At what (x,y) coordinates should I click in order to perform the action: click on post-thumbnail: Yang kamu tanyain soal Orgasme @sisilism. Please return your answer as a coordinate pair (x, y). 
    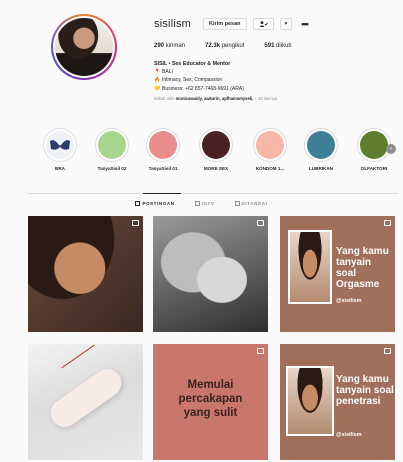
    Looking at the image, I should click on (337, 274).